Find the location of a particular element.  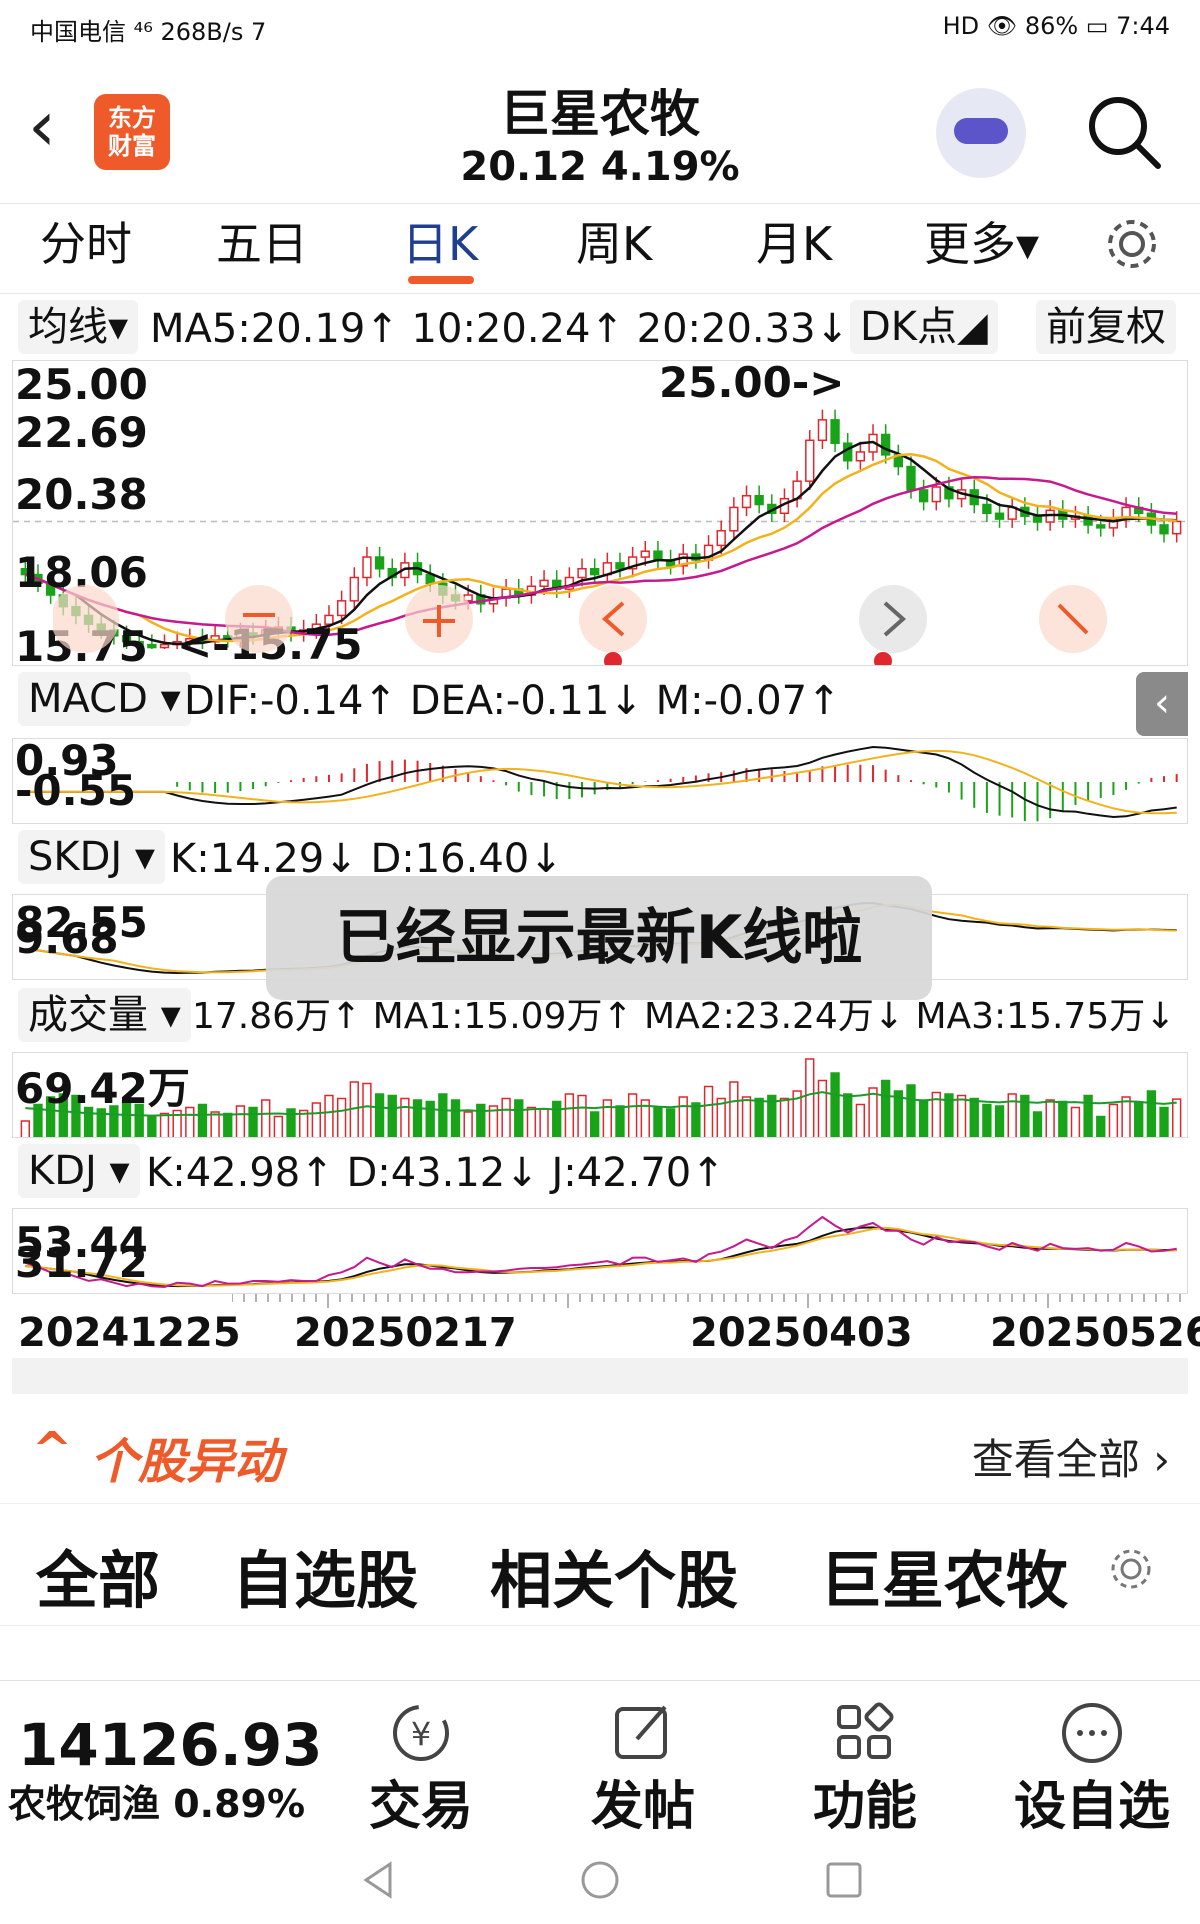

macd-select: MACD ▾ is located at coordinates (104, 699).